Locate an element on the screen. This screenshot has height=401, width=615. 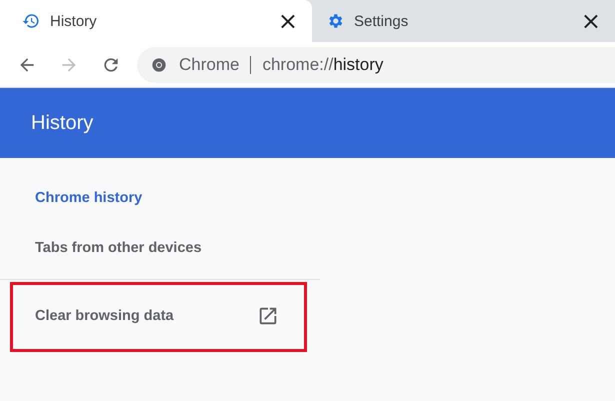
url-text: chrome://history is located at coordinates (323, 64).